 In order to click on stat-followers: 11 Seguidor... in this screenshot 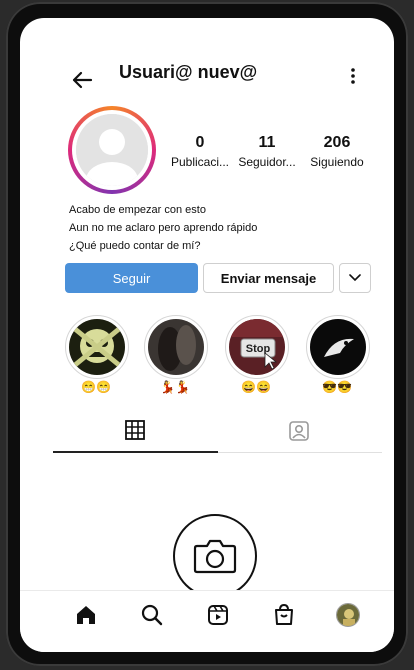, I will do `click(267, 151)`.